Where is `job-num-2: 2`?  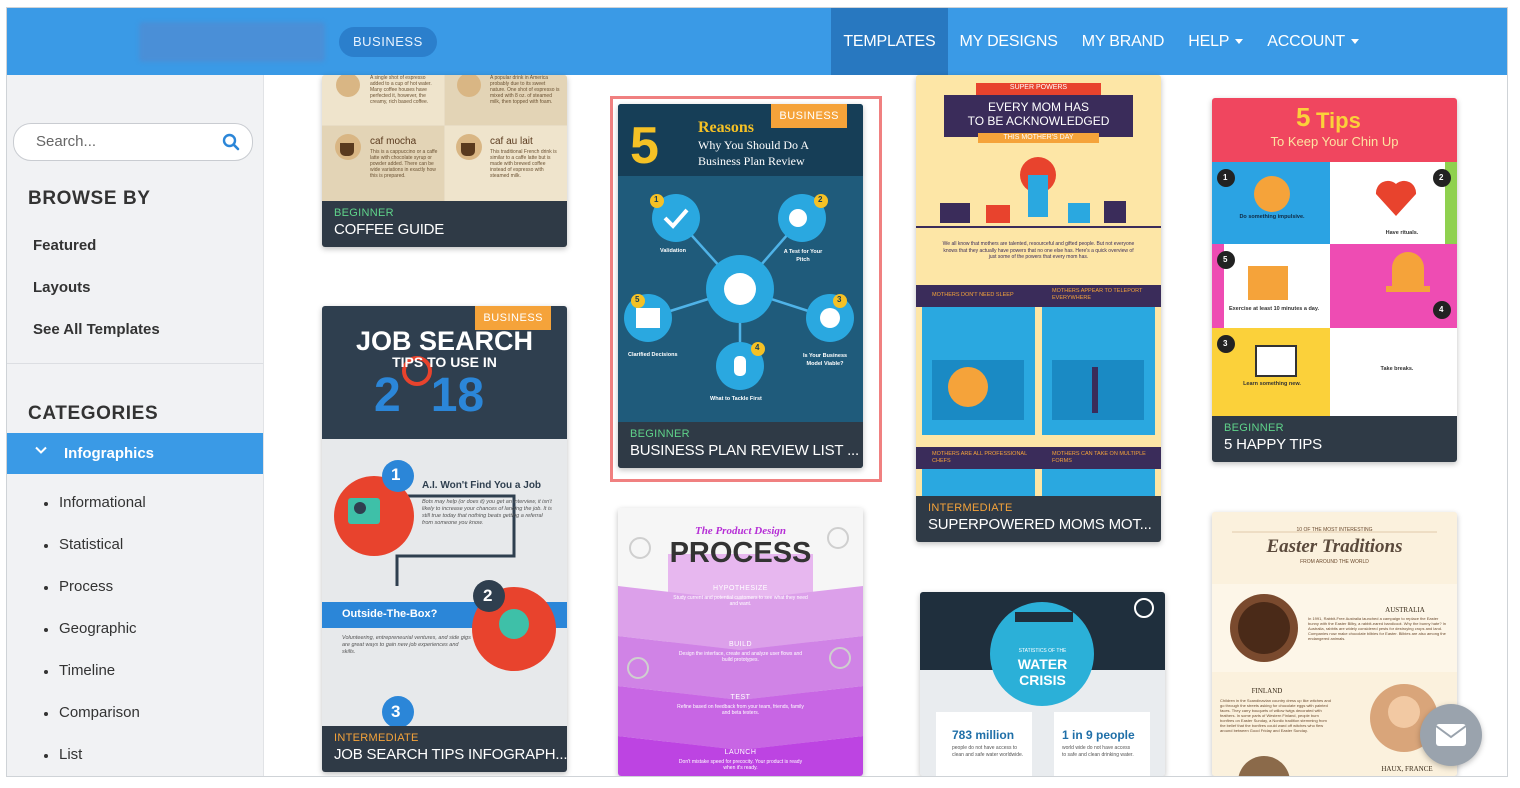
job-num-2: 2 is located at coordinates (488, 595).